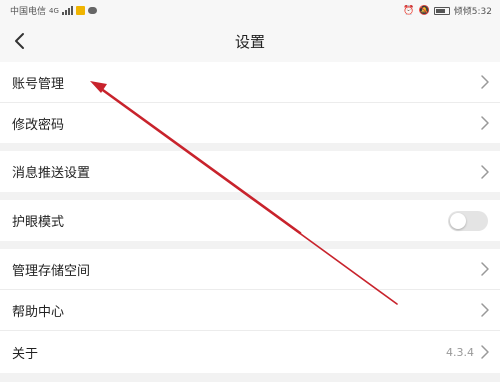  What do you see at coordinates (460, 352) in the screenshot?
I see `version-number: 4.3.4` at bounding box center [460, 352].